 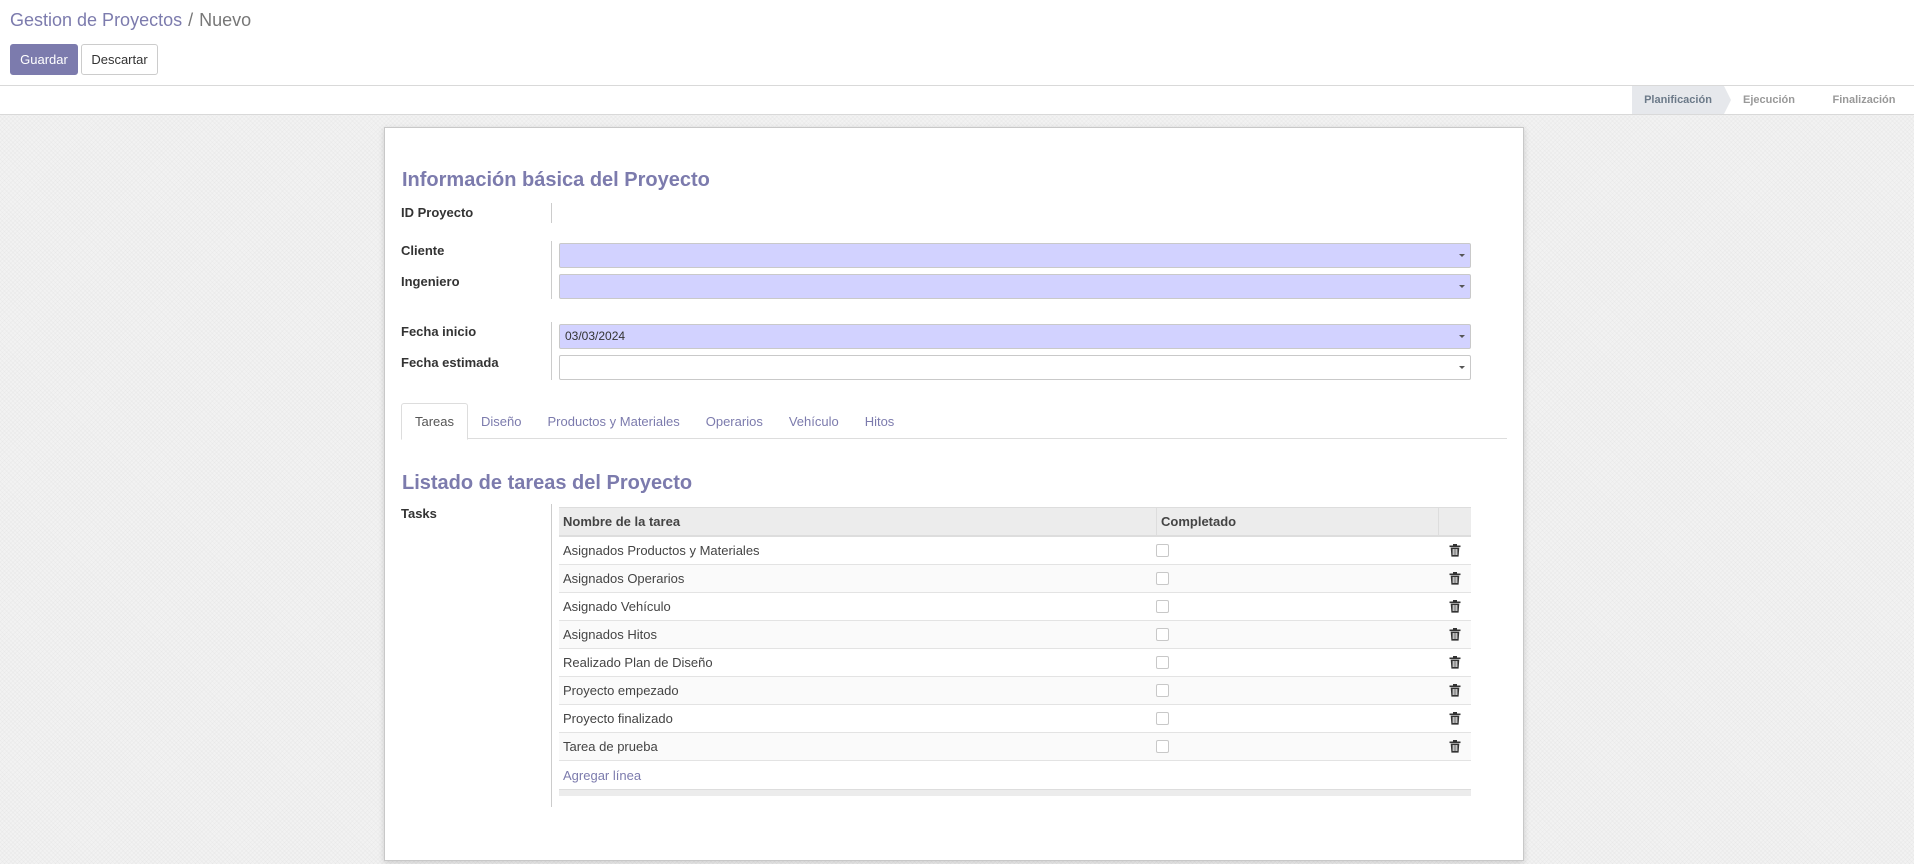 What do you see at coordinates (435, 421) in the screenshot?
I see `tab-tareas: Tareas` at bounding box center [435, 421].